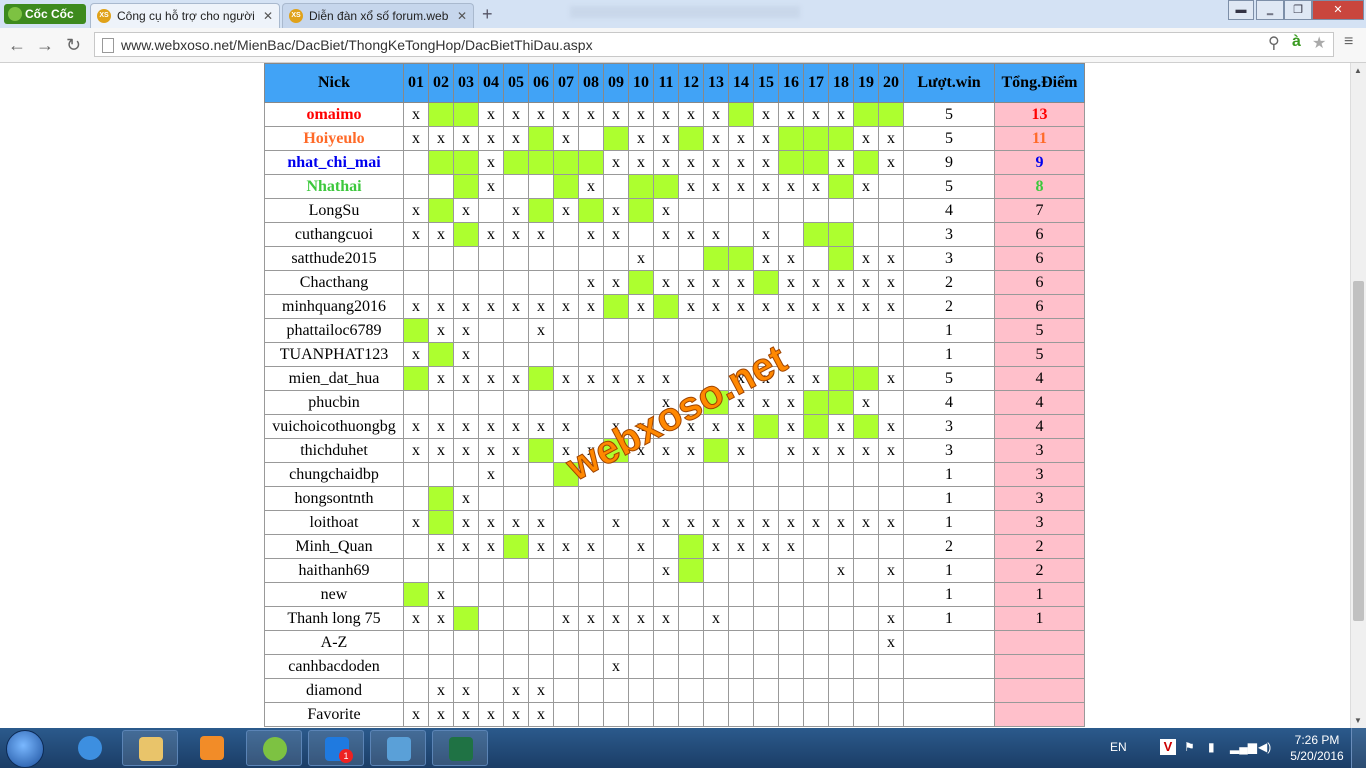 This screenshot has width=1366, height=768. Describe the element at coordinates (1317, 740) in the screenshot. I see `clock-time: 7:26 PM` at that location.